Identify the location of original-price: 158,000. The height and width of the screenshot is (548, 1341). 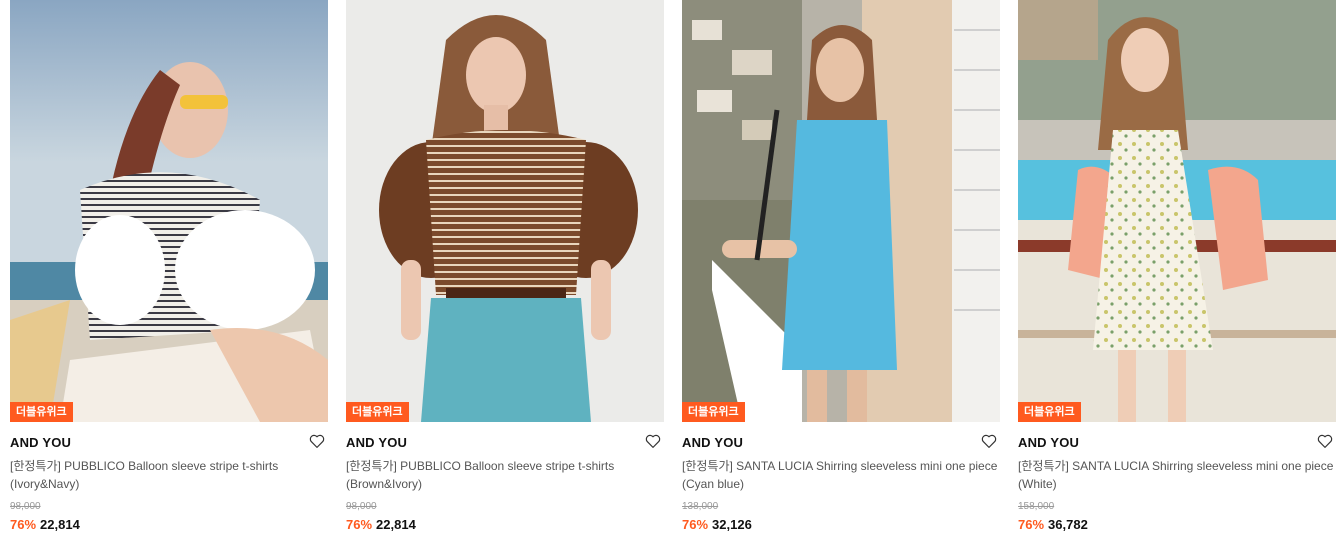
(1036, 506).